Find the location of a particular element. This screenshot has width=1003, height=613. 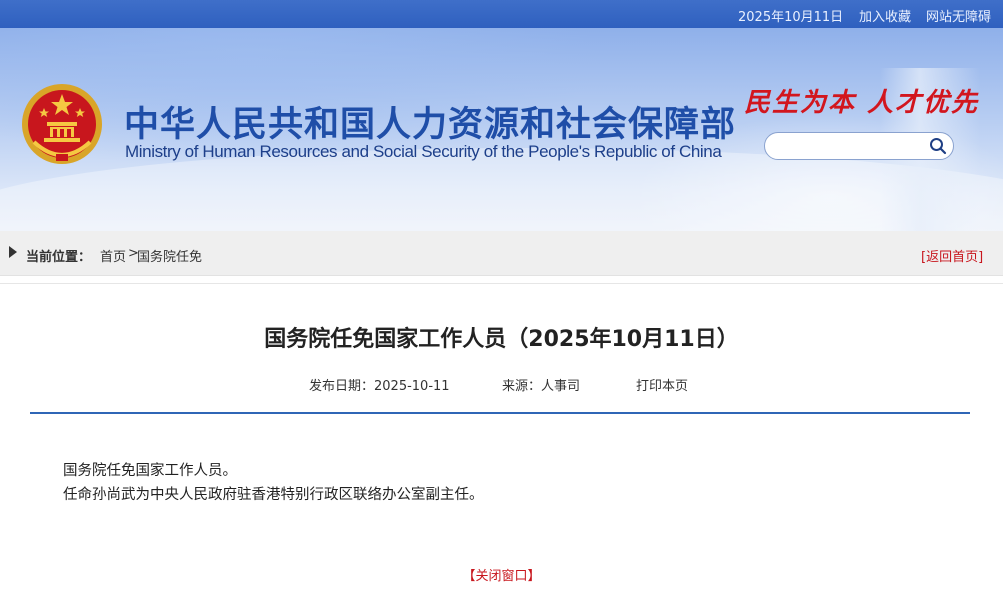

breadcrumb-arrow-icon is located at coordinates (13, 252).